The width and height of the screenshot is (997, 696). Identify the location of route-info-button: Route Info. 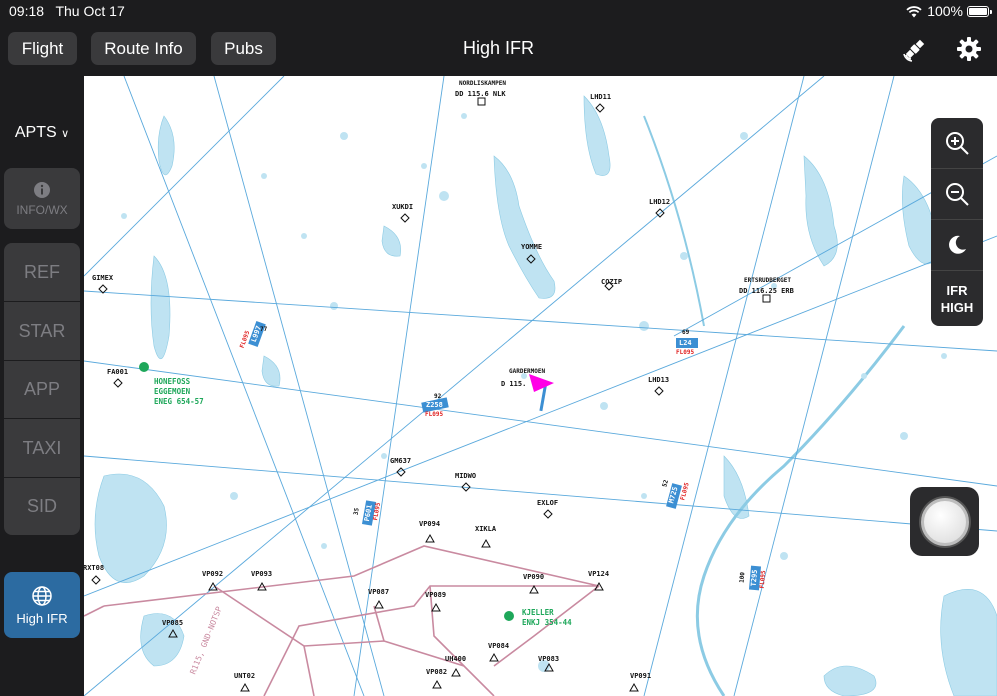
(143, 48).